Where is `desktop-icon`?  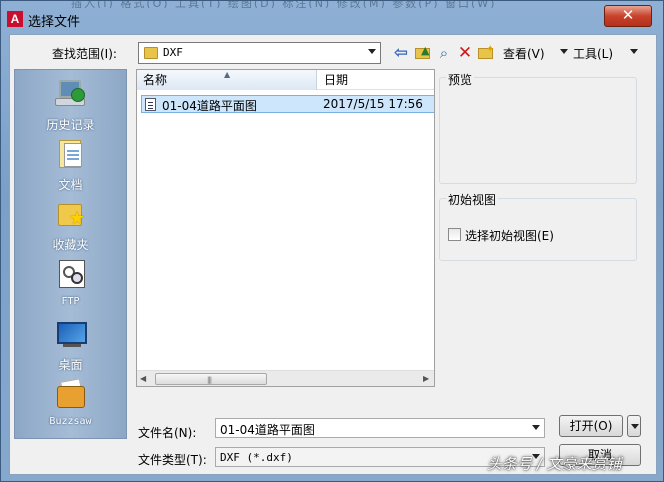
desktop-icon is located at coordinates (71, 334).